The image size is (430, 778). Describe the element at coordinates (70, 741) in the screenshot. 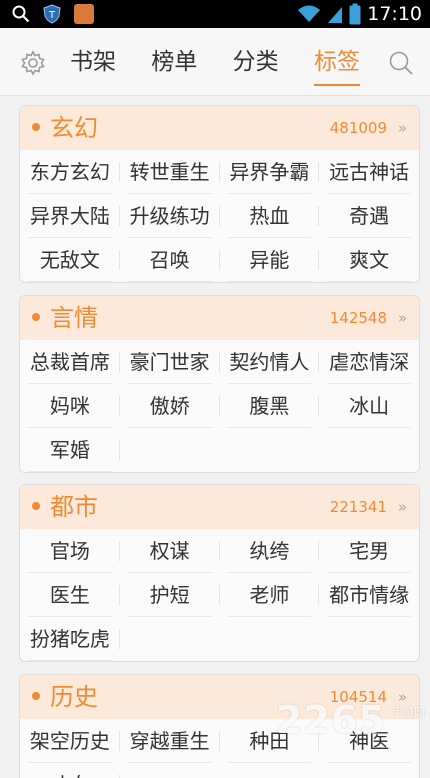

I see `tag-item: 架空历史` at that location.